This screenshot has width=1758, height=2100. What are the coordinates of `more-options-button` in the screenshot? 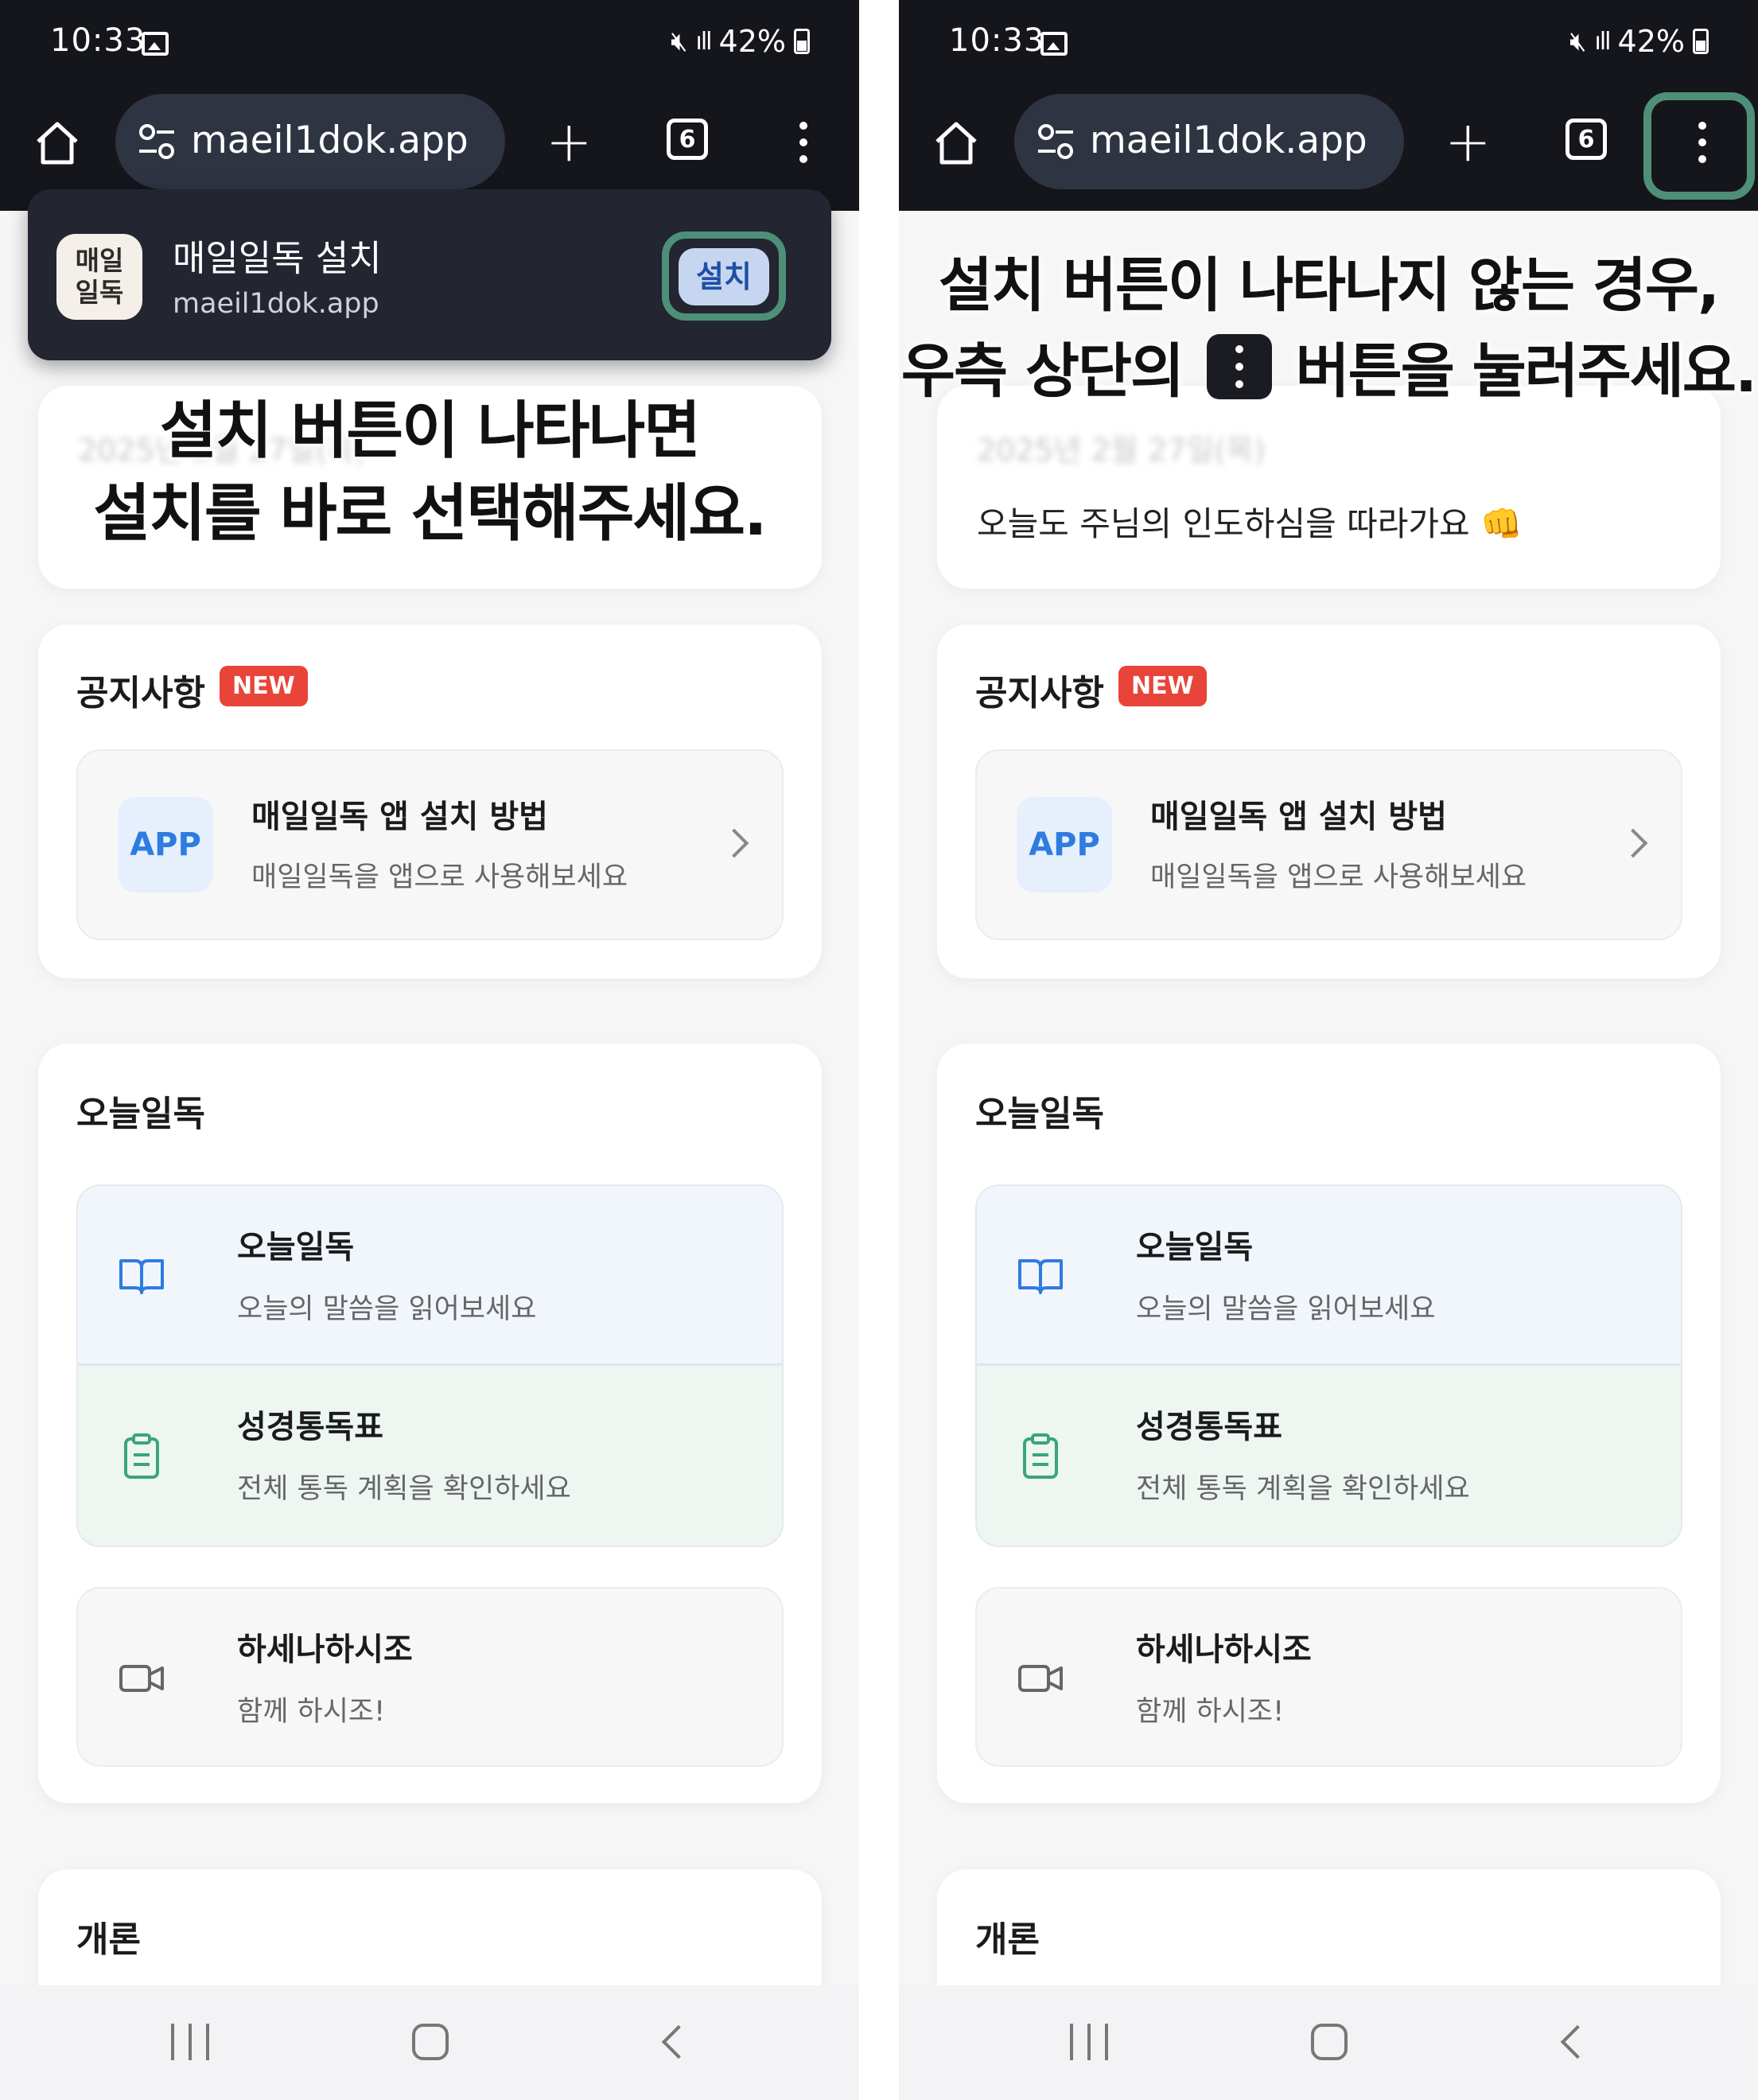 It's located at (802, 142).